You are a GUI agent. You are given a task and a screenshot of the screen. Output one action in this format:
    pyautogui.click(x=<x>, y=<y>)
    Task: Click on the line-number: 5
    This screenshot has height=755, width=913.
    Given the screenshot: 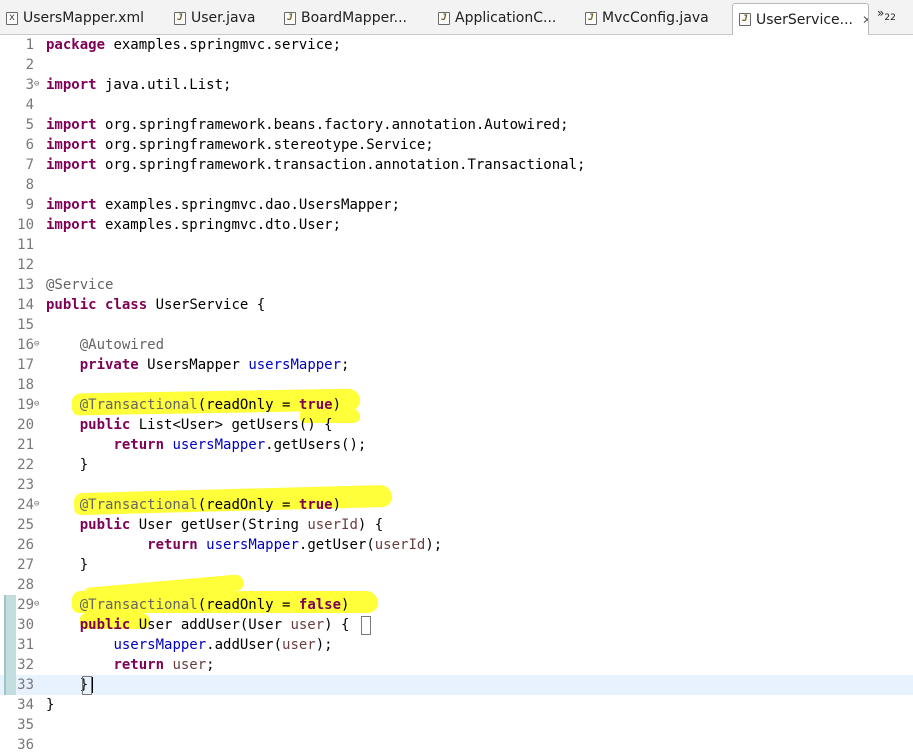 What is the action you would take?
    pyautogui.click(x=29, y=125)
    